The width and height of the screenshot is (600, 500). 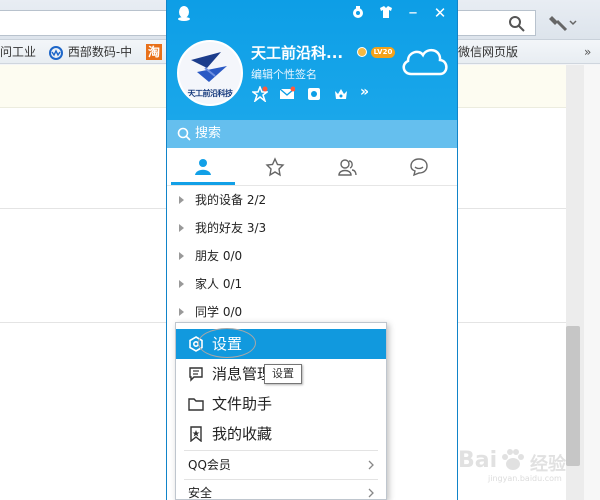 What do you see at coordinates (440, 13) in the screenshot?
I see `close-icon: ✕` at bounding box center [440, 13].